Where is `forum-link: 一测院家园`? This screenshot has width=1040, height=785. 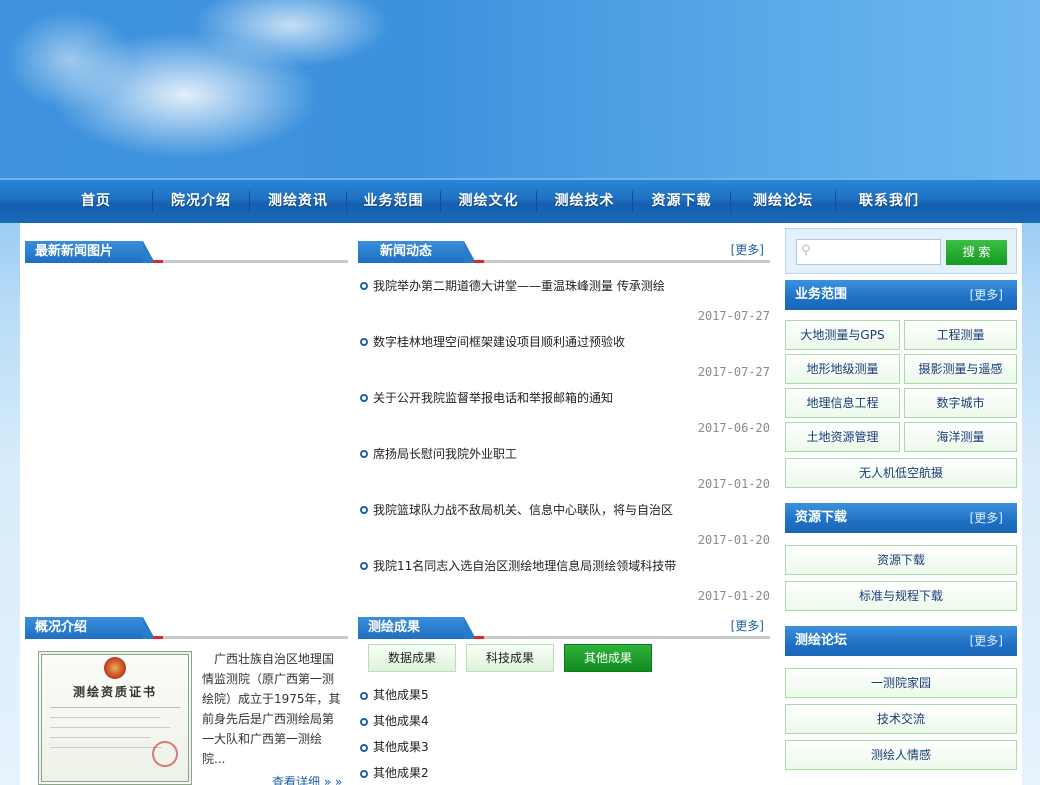
forum-link: 一测院家园 is located at coordinates (901, 683).